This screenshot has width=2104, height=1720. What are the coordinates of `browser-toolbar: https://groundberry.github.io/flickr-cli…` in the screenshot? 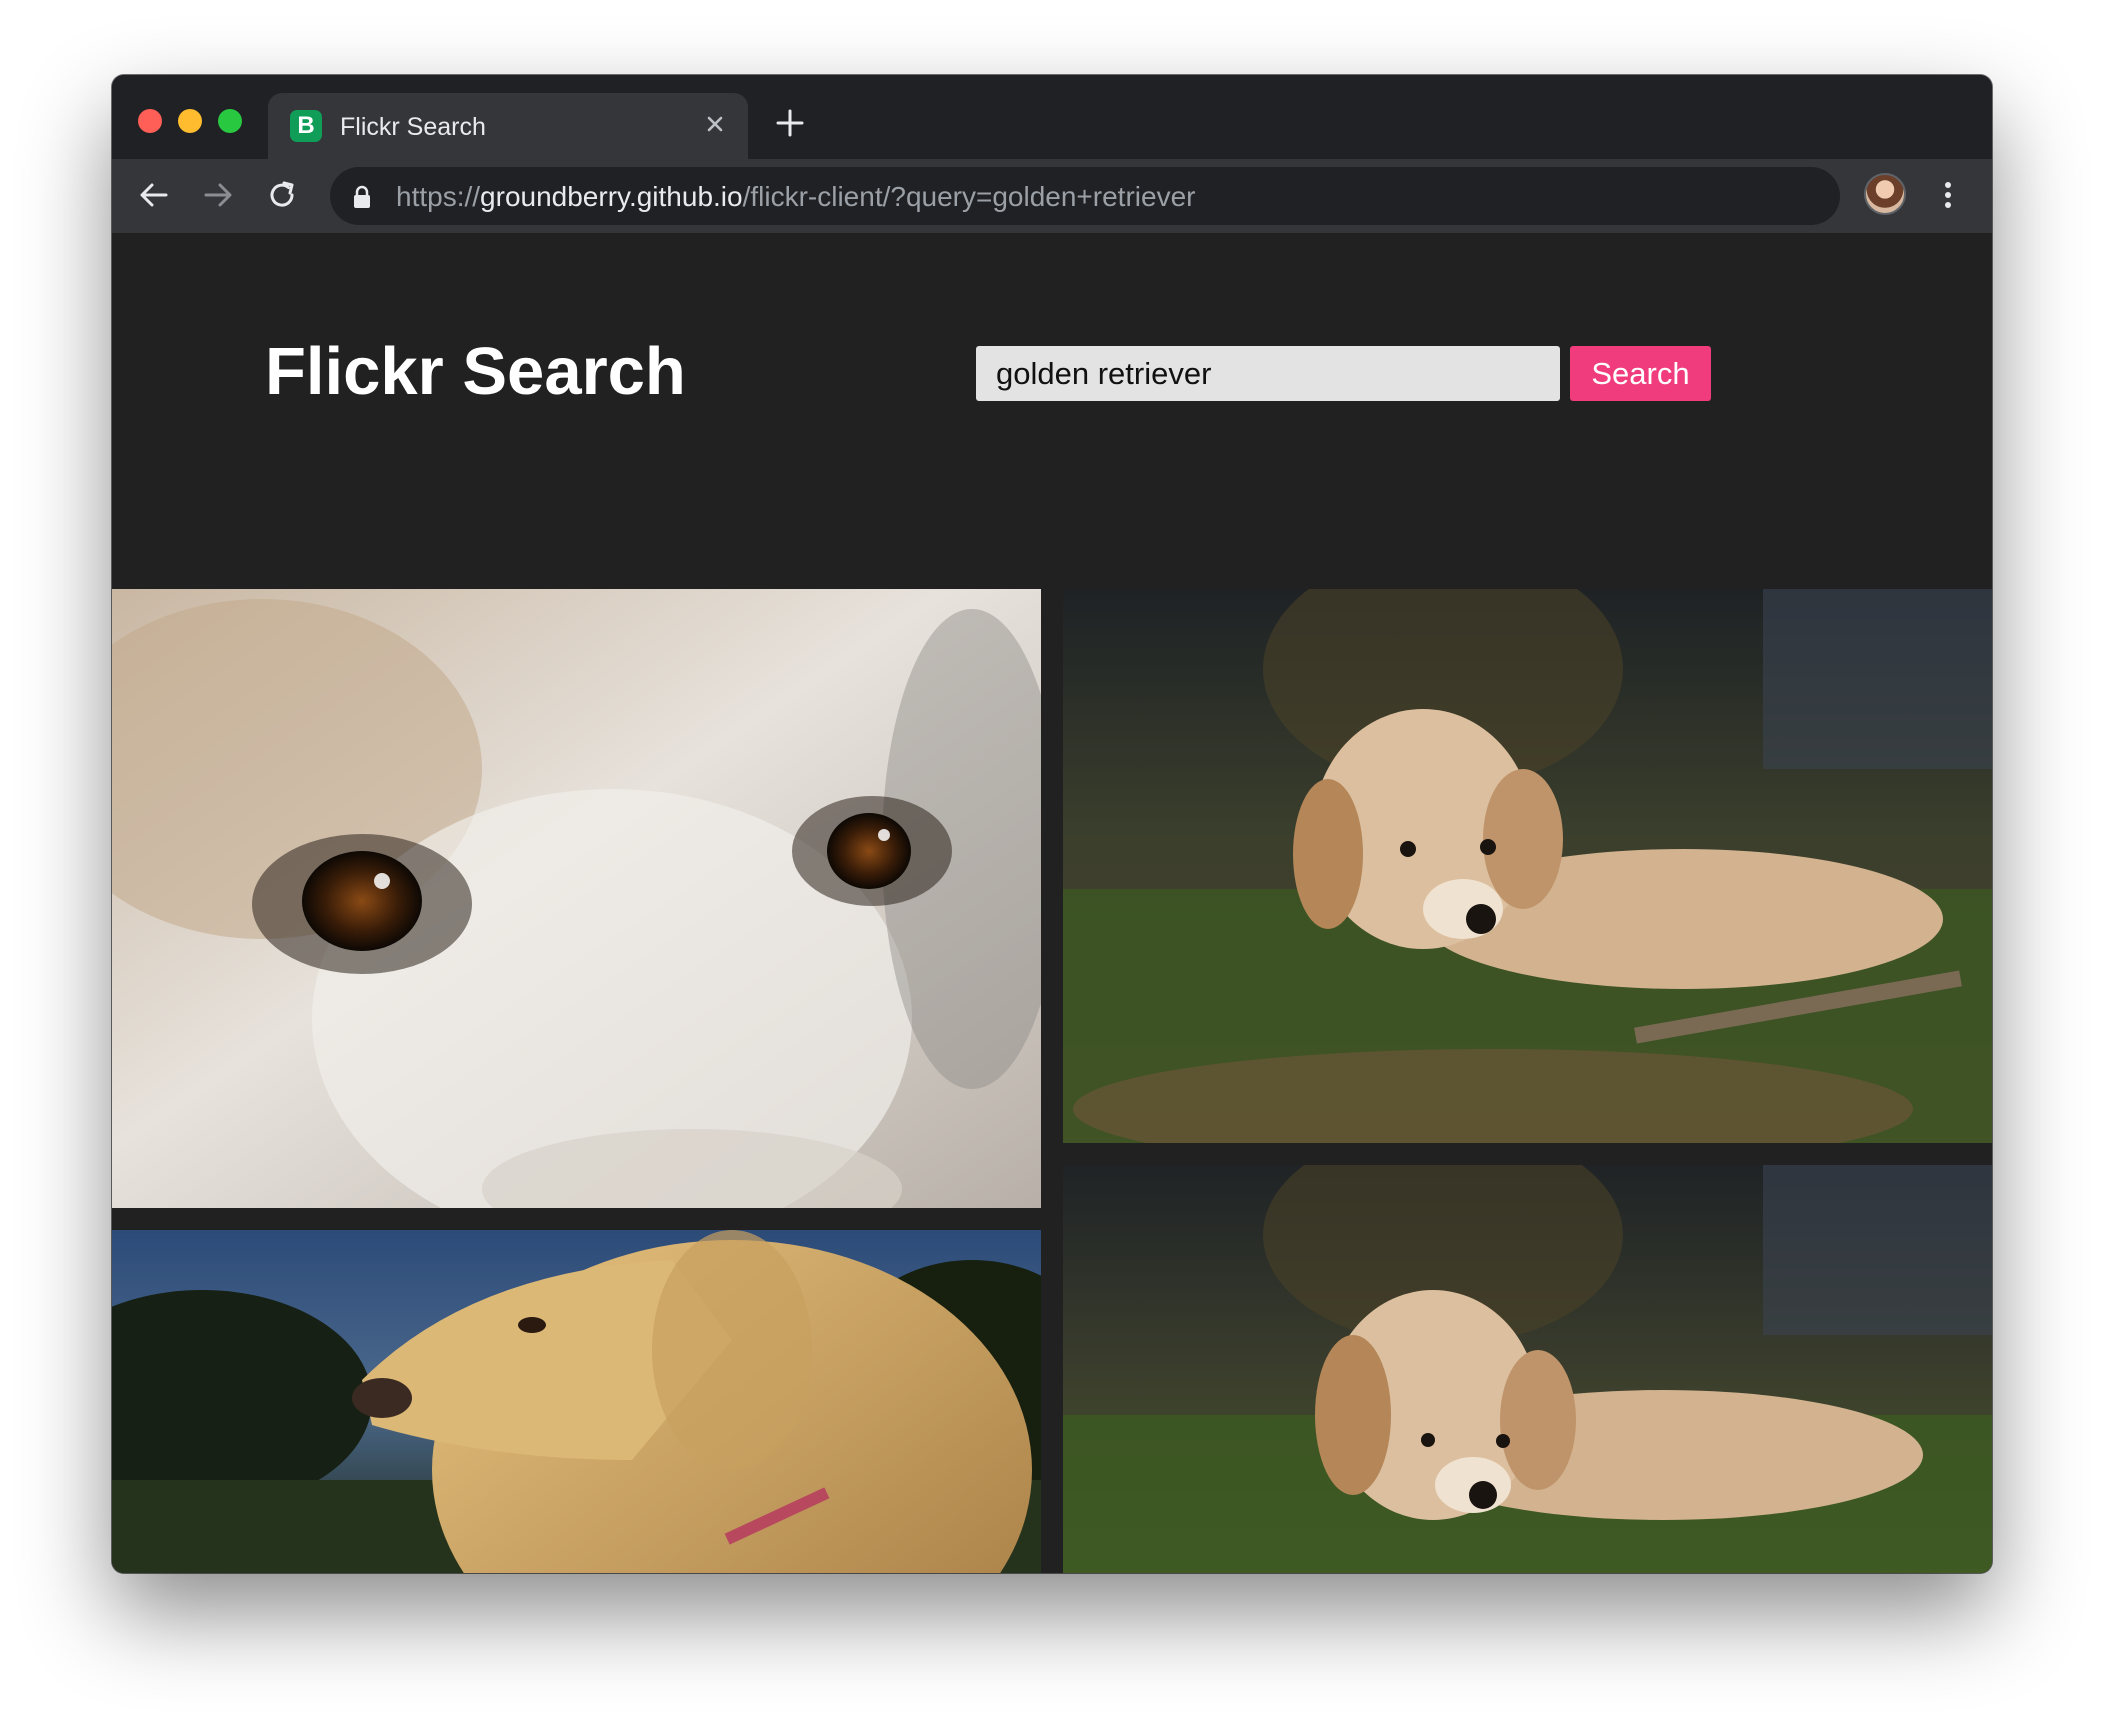 It's located at (1052, 196).